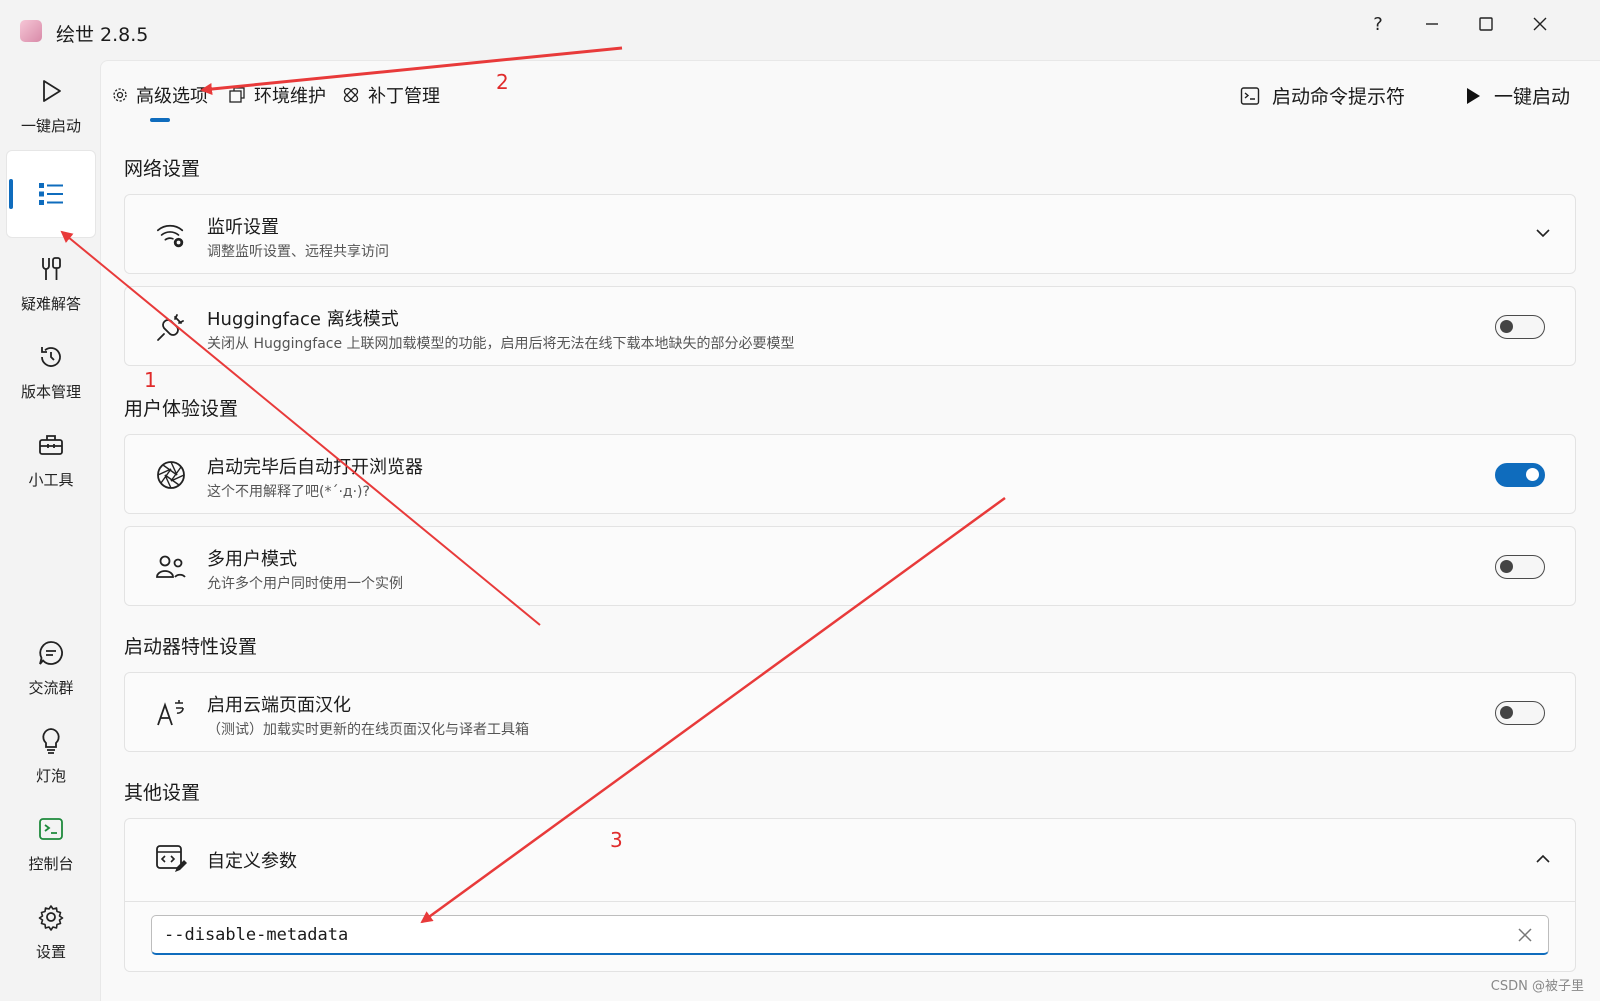 The image size is (1600, 1001). I want to click on tab-advanced: 高级选项, so click(160, 95).